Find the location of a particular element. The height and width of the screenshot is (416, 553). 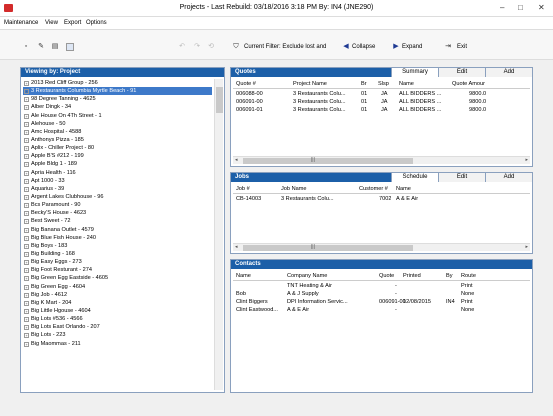

close-button: ✕ is located at coordinates (541, 7).